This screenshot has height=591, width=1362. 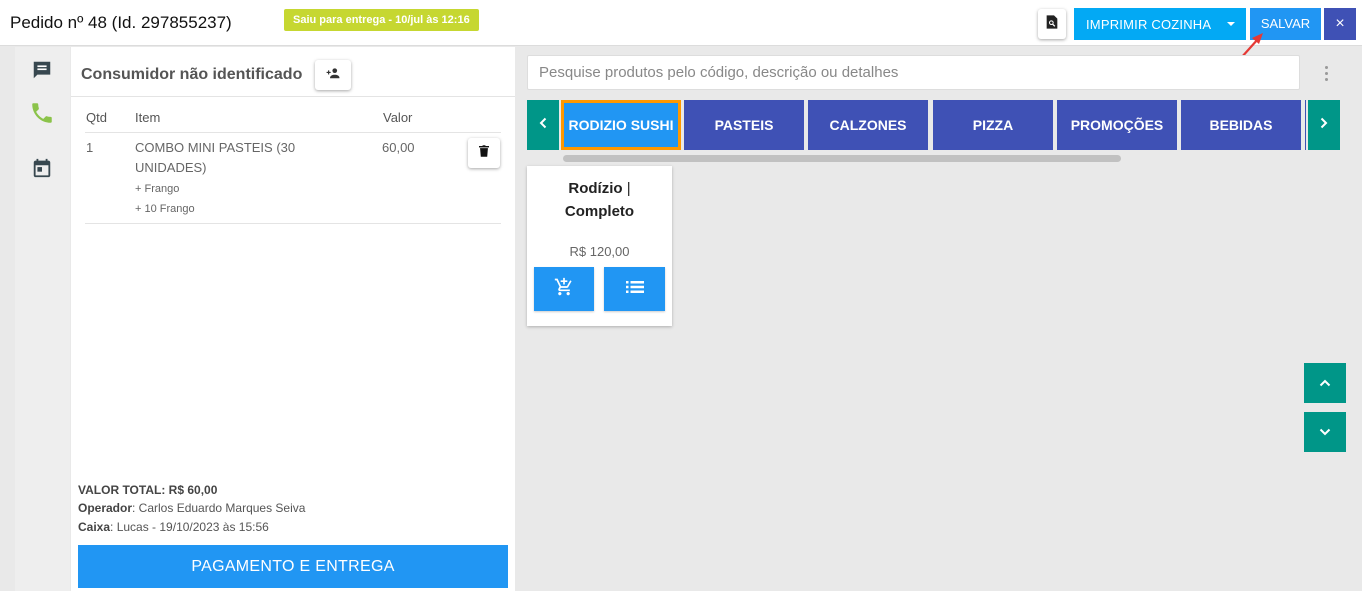 I want to click on scroll-up-button, so click(x=1325, y=383).